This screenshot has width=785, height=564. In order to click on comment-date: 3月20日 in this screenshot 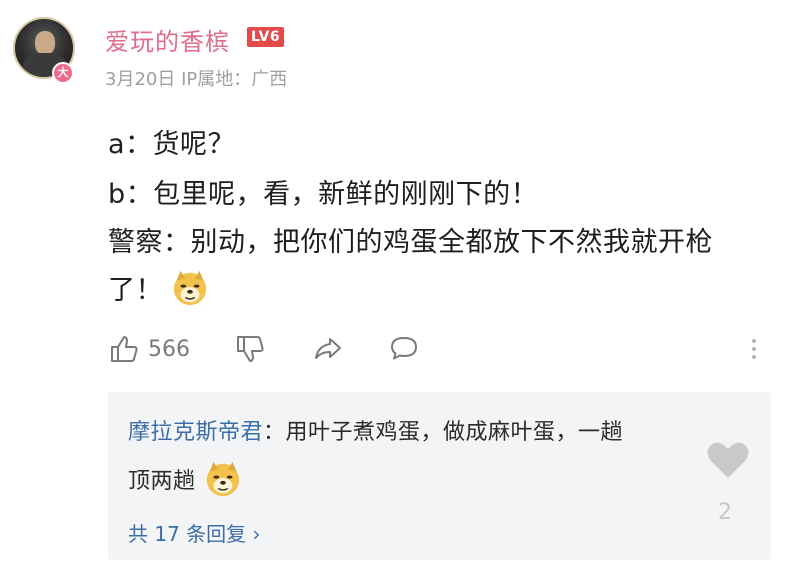, I will do `click(140, 79)`.